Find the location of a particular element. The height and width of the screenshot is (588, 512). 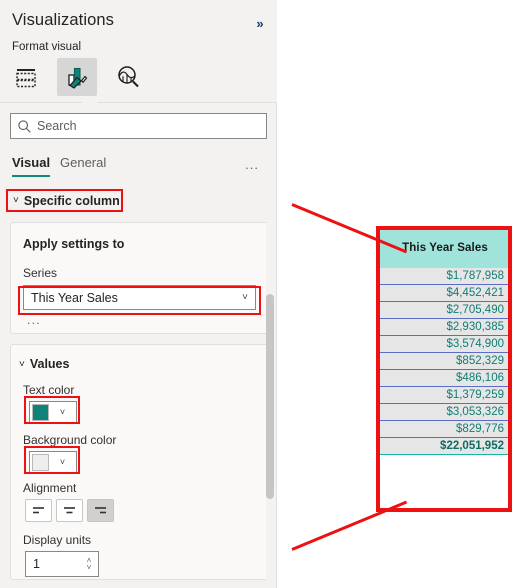

text-color-picker: ˅ is located at coordinates (53, 412).